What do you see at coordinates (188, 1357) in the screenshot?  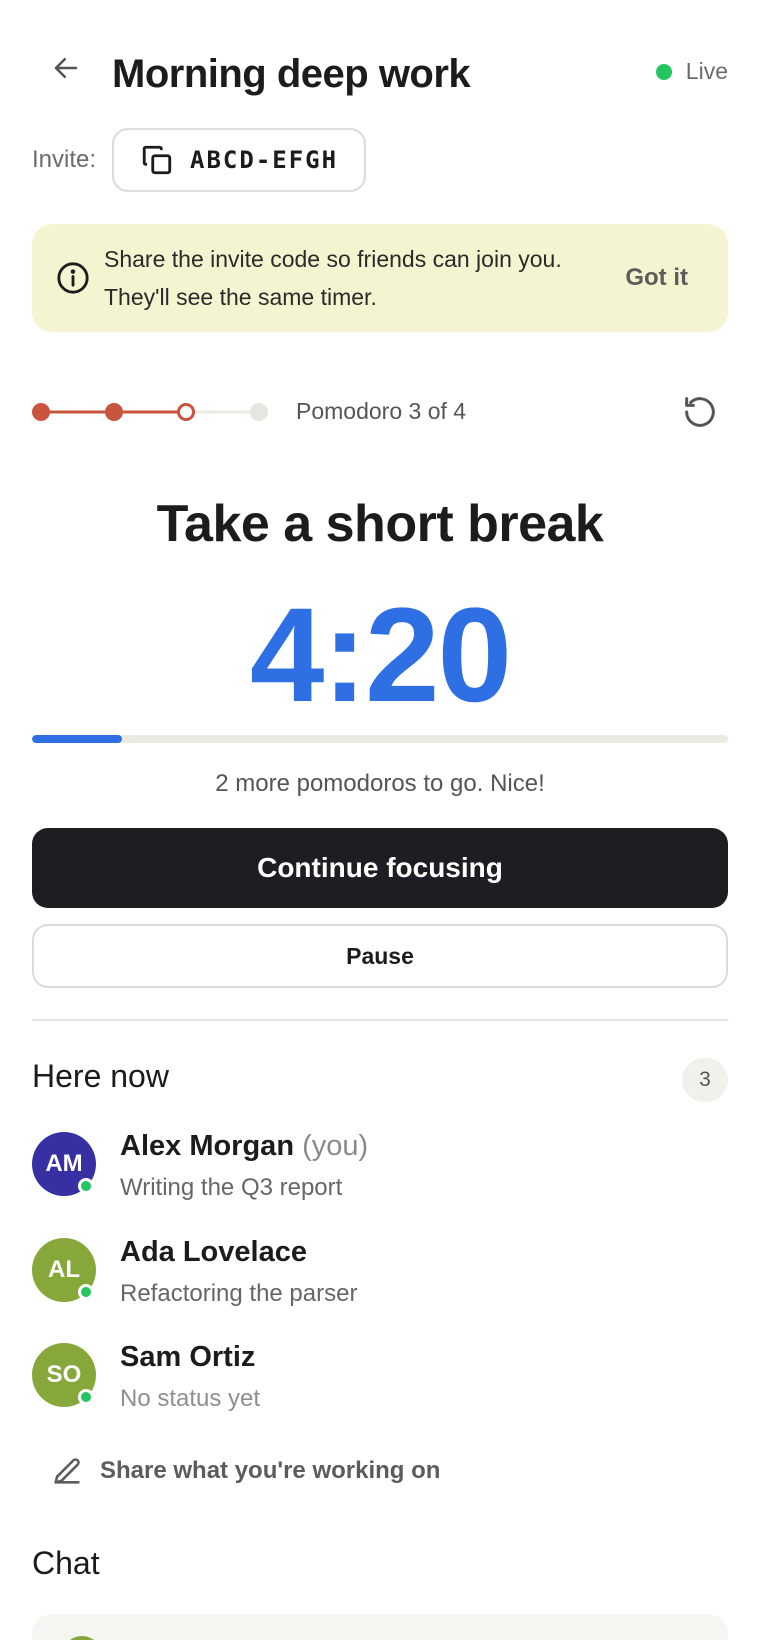 I see `member-name: Sam Ortiz` at bounding box center [188, 1357].